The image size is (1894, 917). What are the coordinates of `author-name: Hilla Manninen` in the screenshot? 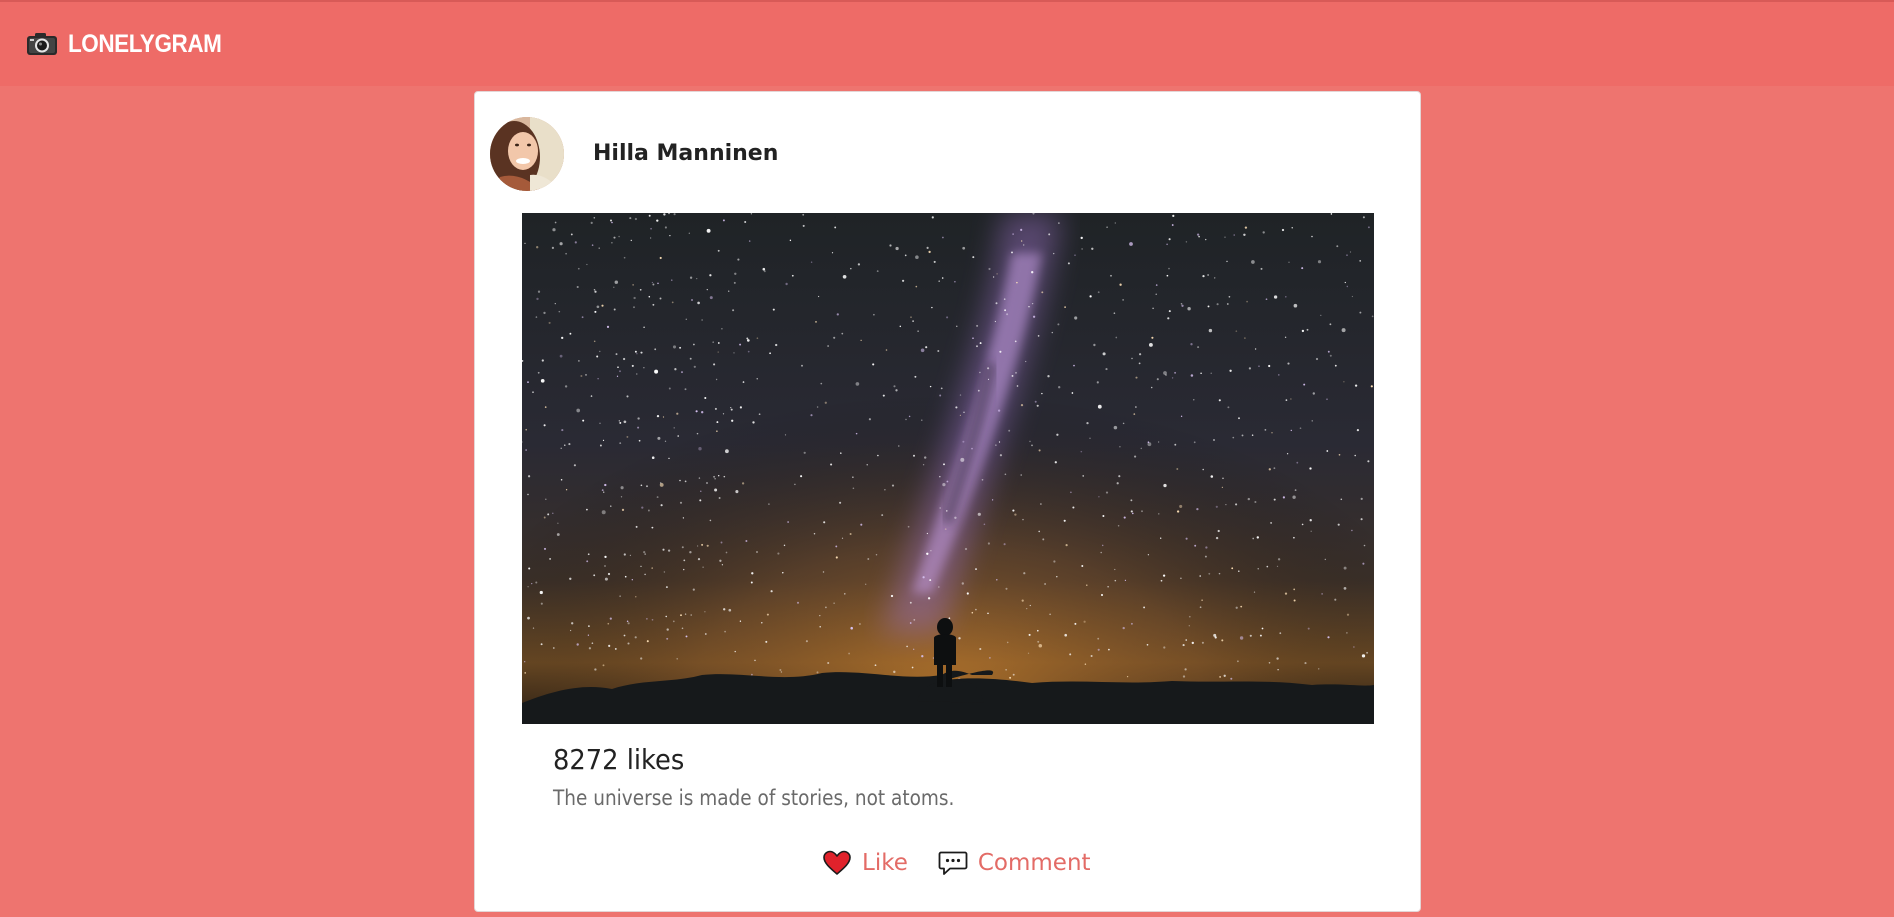 It's located at (685, 153).